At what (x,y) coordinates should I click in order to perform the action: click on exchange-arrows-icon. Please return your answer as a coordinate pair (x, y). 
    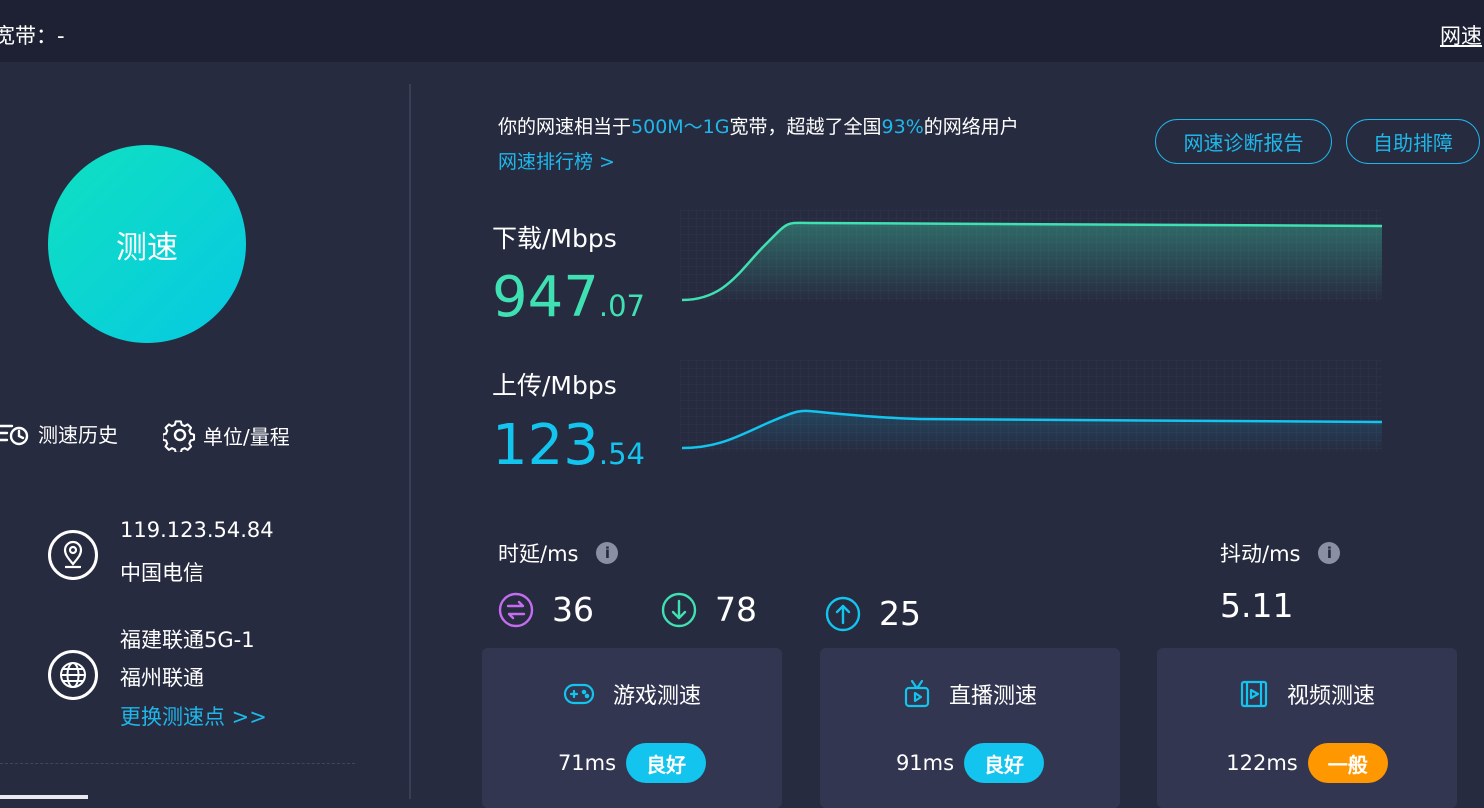
    Looking at the image, I should click on (516, 609).